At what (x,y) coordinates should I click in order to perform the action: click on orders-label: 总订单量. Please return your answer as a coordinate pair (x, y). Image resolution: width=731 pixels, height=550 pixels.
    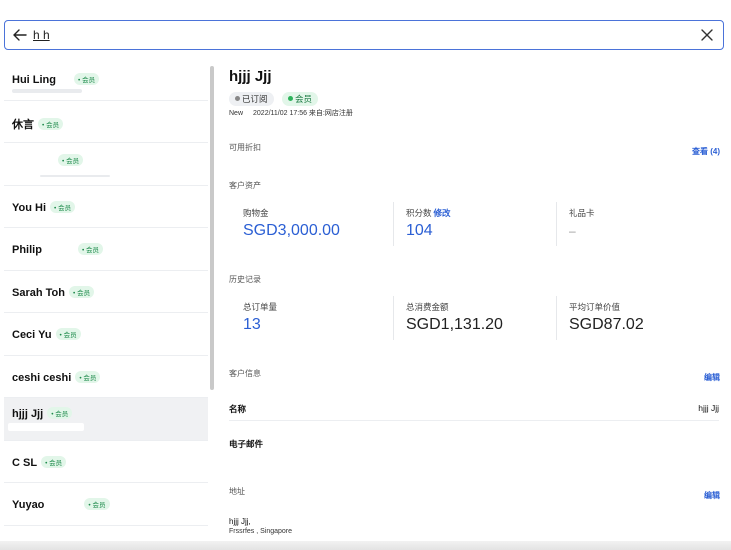
    Looking at the image, I should click on (260, 307).